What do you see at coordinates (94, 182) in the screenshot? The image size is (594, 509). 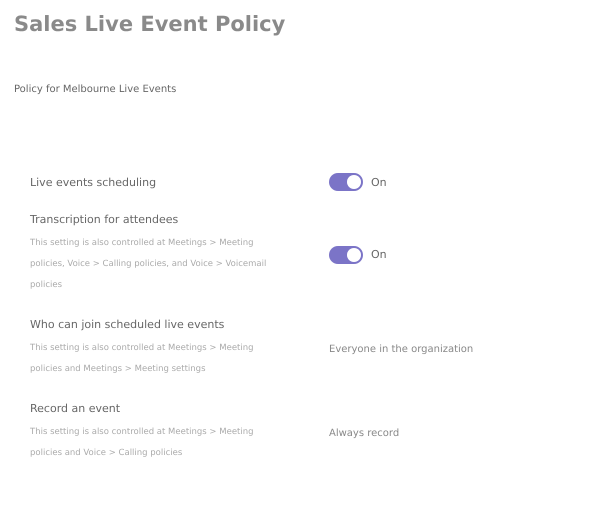 I see `setting-label: Live events scheduling` at bounding box center [94, 182].